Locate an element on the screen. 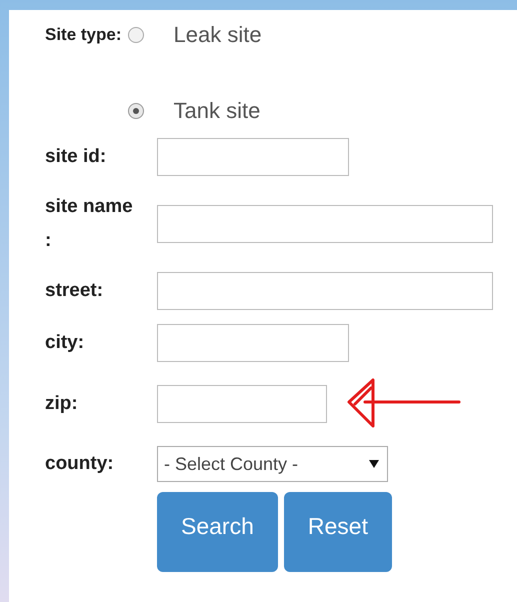 This screenshot has height=602, width=517. radio-label: Tank site is located at coordinates (217, 111).